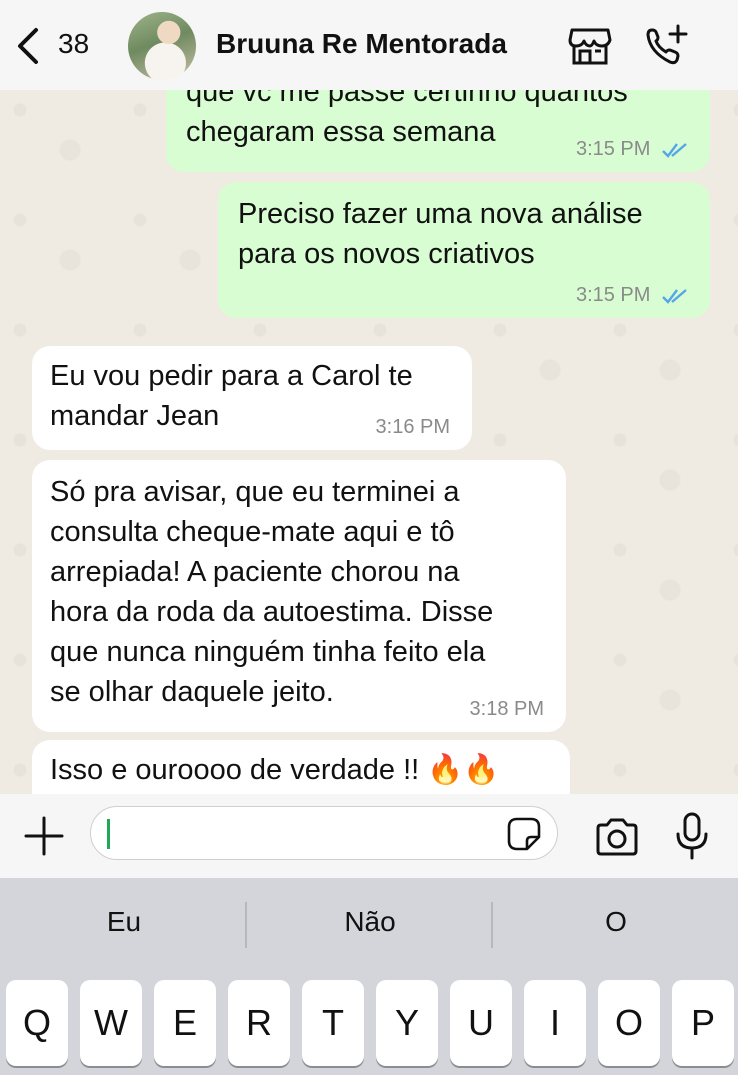 The width and height of the screenshot is (738, 1075). I want to click on key-e: E, so click(185, 1023).